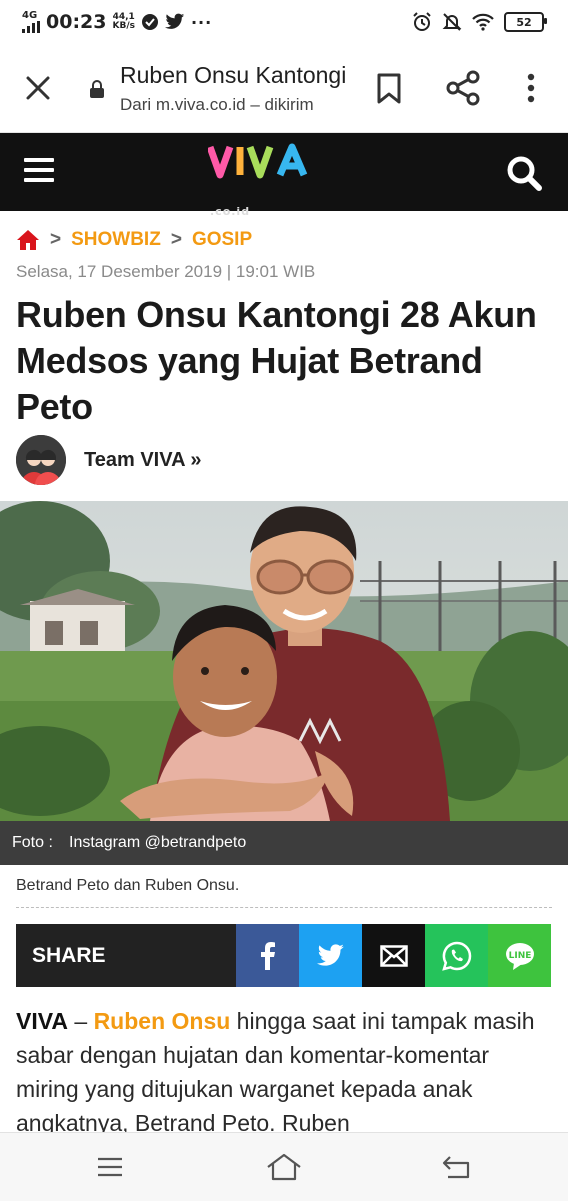 The image size is (568, 1201). I want to click on twitter-icon, so click(330, 954).